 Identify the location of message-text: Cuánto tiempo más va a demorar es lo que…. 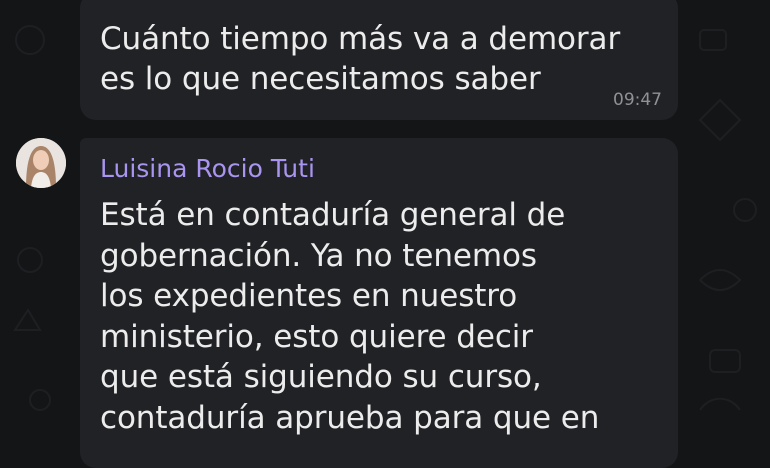
(360, 59).